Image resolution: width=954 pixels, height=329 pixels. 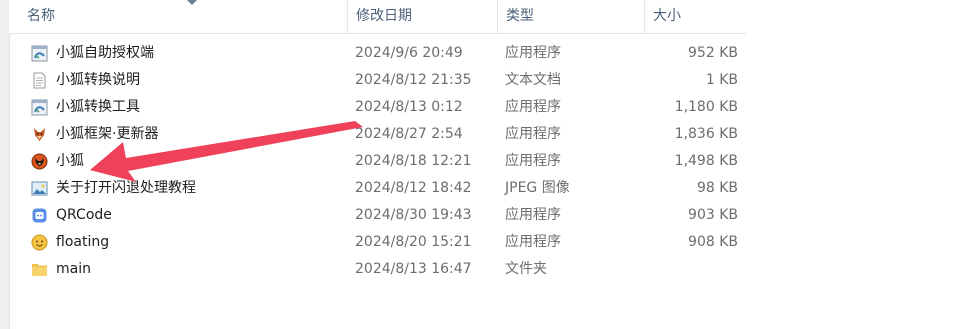 I want to click on fox-app-icon, so click(x=39, y=161).